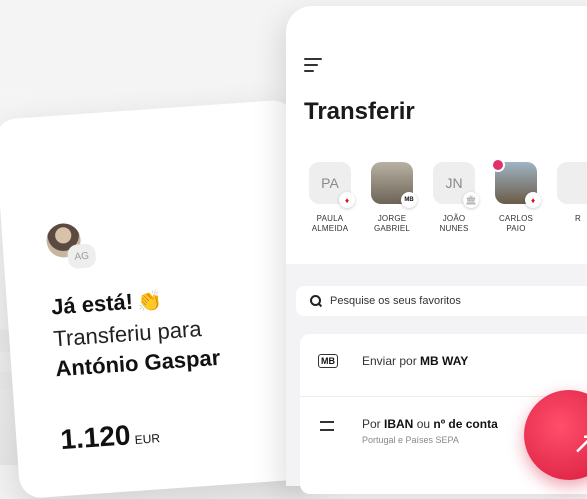 The height and width of the screenshot is (499, 587). What do you see at coordinates (394, 185) in the screenshot?
I see `contact-avatar: MB` at bounding box center [394, 185].